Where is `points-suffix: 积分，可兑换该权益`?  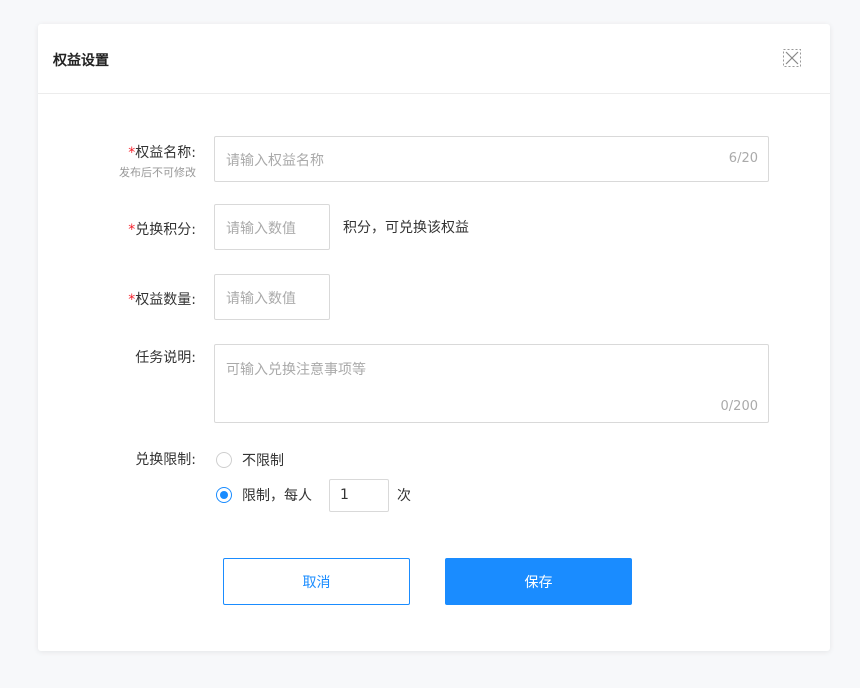
points-suffix: 积分，可兑换该权益 is located at coordinates (406, 228).